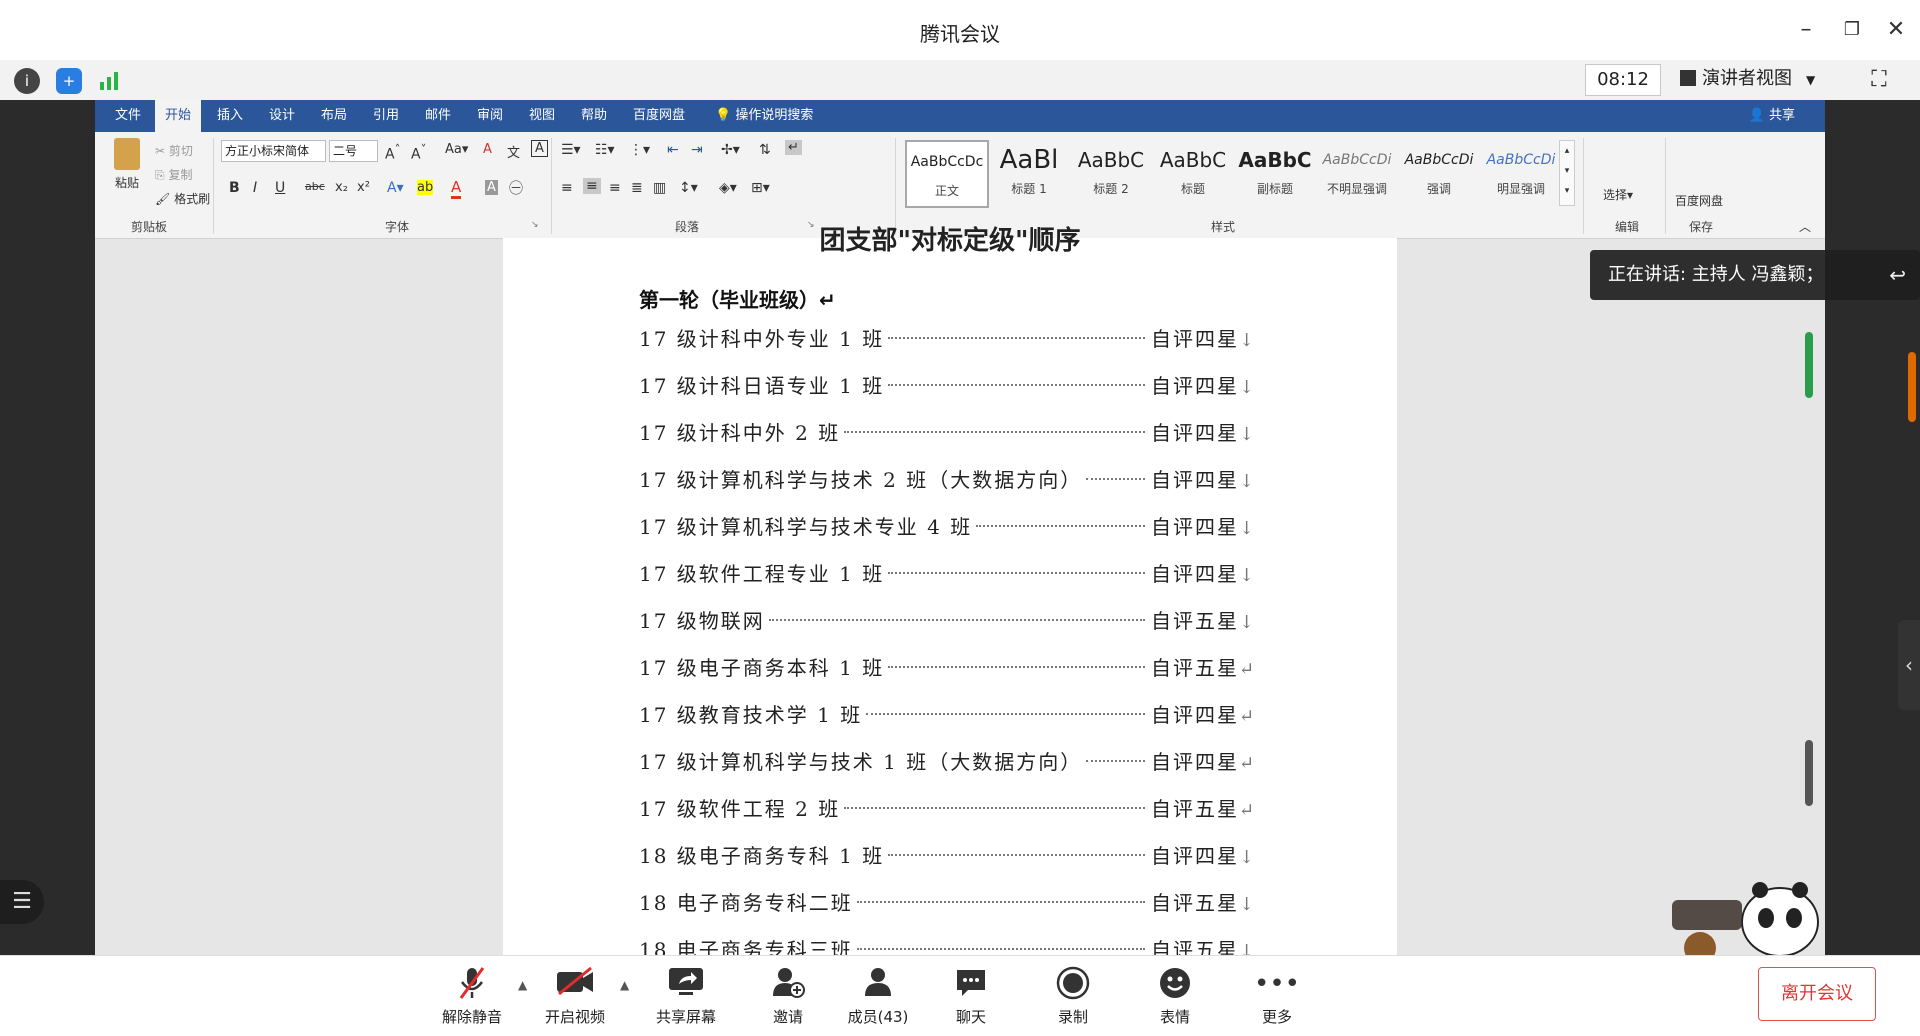  What do you see at coordinates (230, 116) in the screenshot?
I see `tab-insert: 插入` at bounding box center [230, 116].